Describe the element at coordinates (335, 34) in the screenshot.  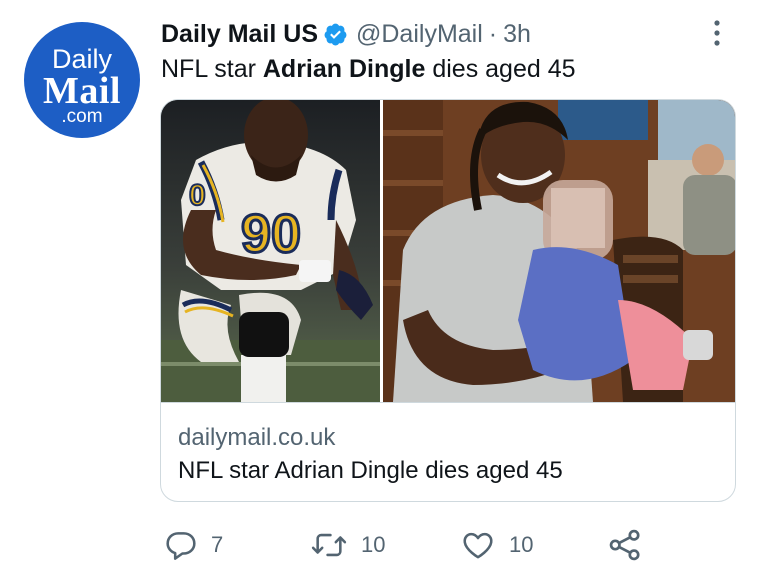
I see `verified-badge-icon` at that location.